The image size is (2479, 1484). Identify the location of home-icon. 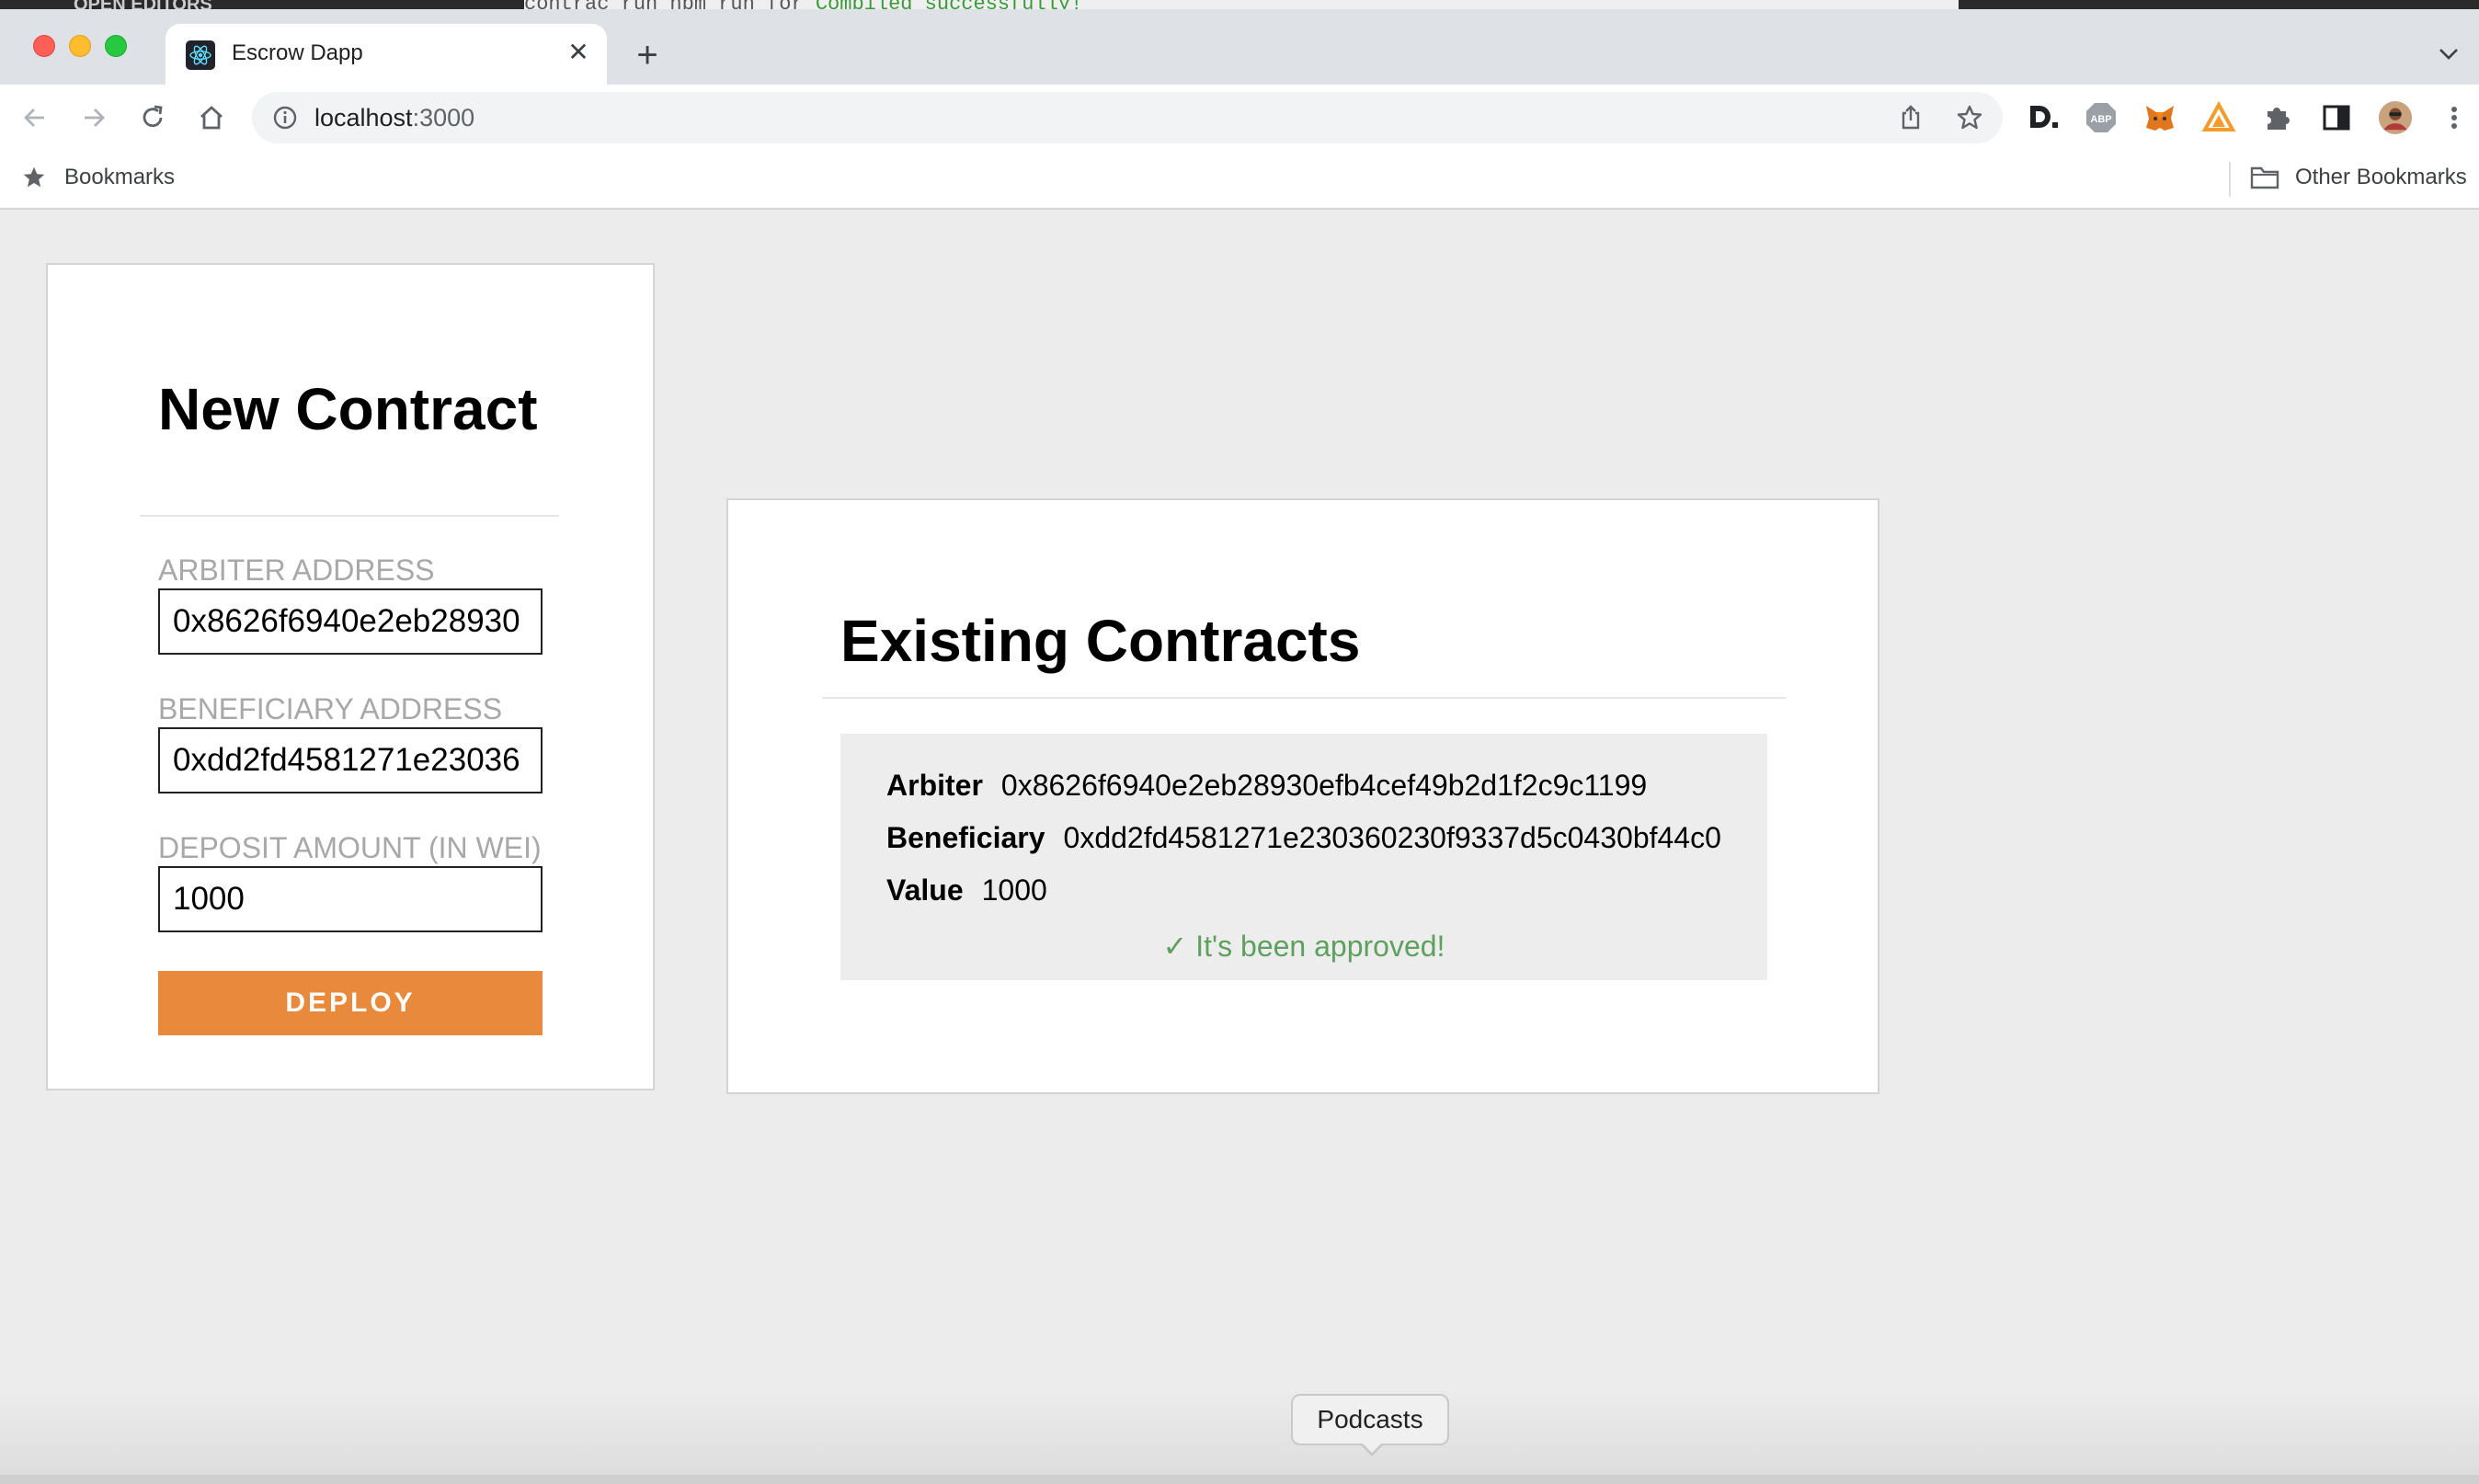
(211, 117).